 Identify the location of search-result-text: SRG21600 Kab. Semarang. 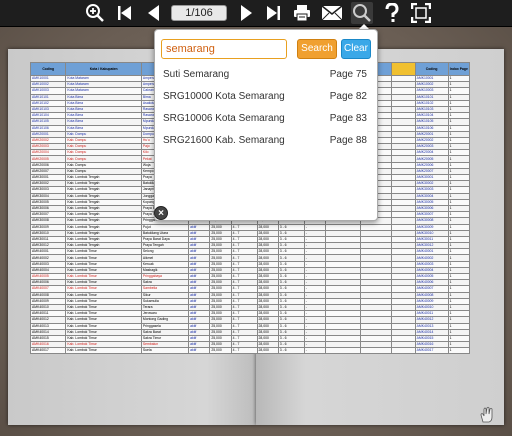
(224, 140).